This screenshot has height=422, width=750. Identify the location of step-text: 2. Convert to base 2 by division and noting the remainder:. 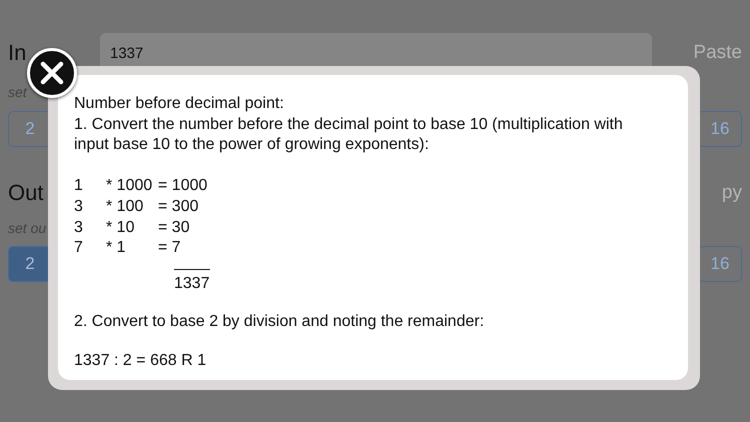
(280, 322).